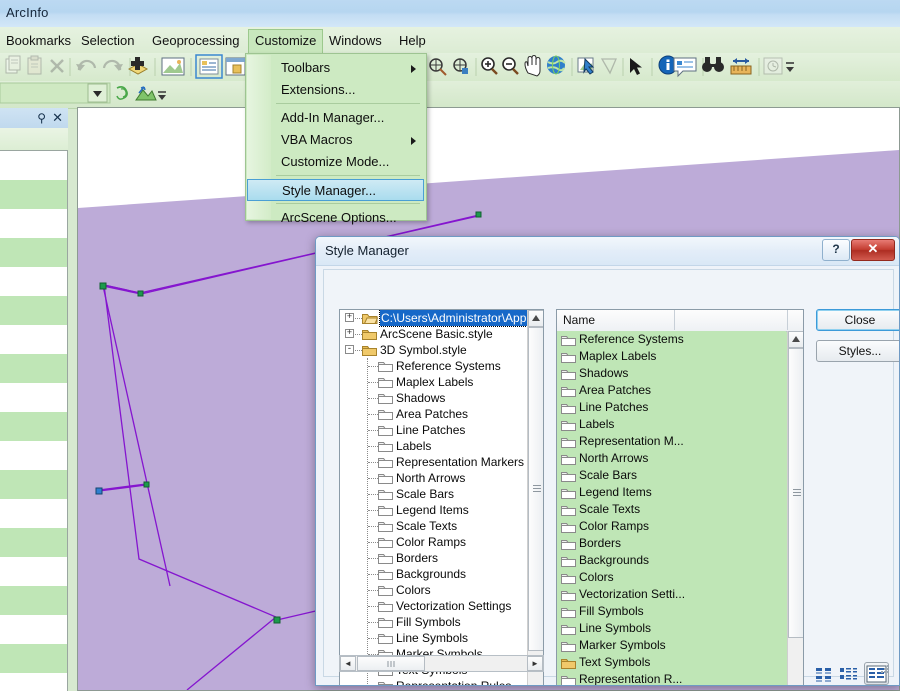  Describe the element at coordinates (824, 674) in the screenshot. I see `large-icons-view-button` at that location.